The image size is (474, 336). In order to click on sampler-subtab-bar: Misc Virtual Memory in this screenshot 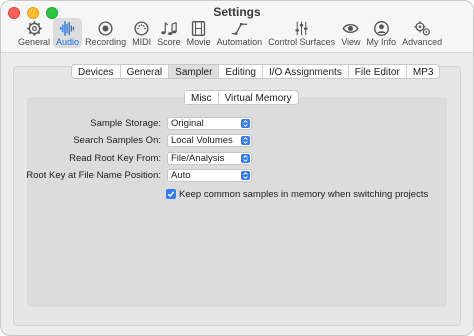, I will do `click(241, 97)`.